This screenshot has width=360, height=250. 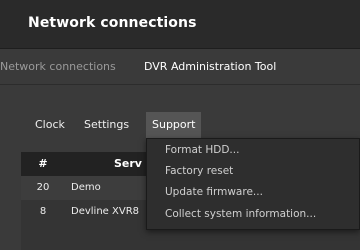 What do you see at coordinates (128, 164) in the screenshot?
I see `column-header-server: Serv` at bounding box center [128, 164].